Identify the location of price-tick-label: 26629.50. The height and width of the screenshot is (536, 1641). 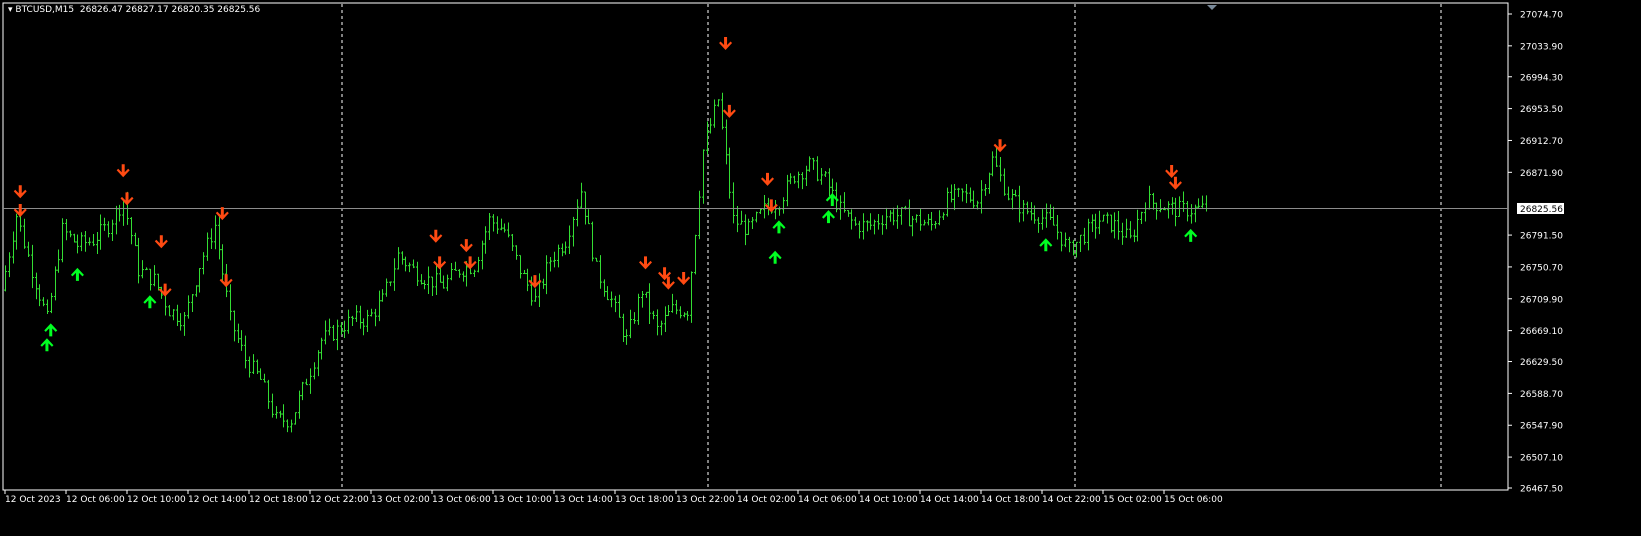
(1541, 363).